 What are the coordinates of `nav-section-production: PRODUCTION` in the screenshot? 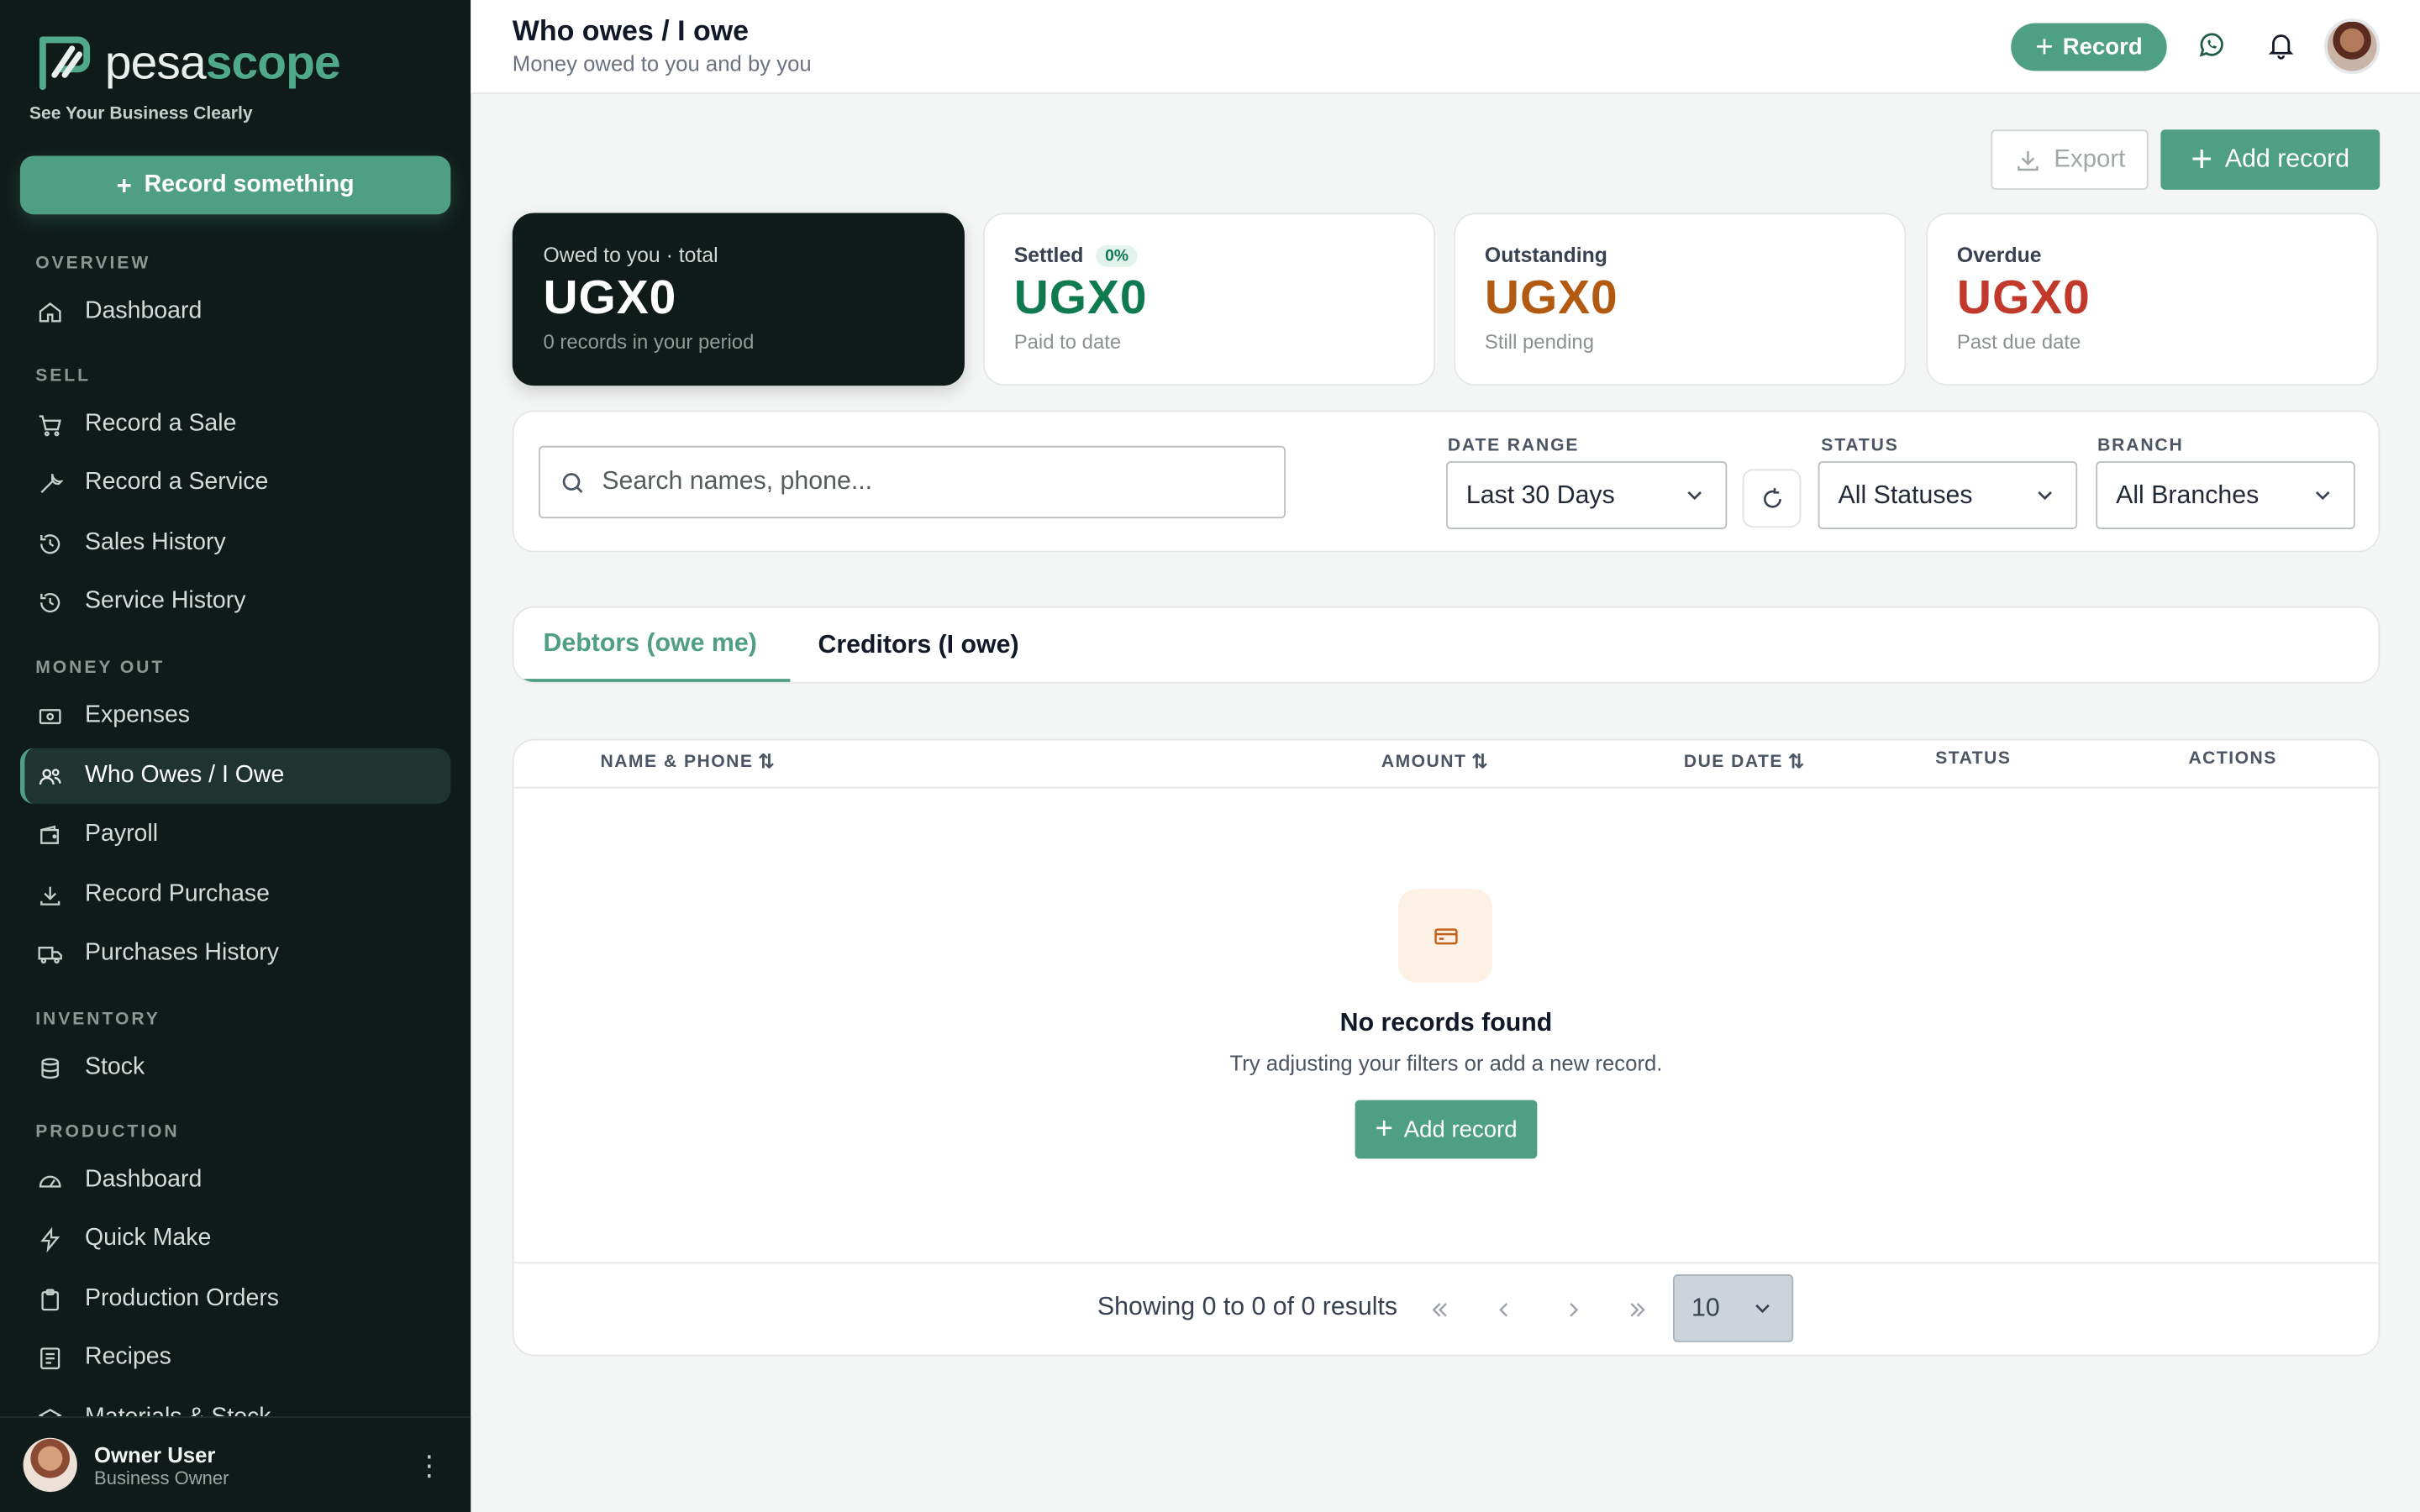 It's located at (107, 1132).